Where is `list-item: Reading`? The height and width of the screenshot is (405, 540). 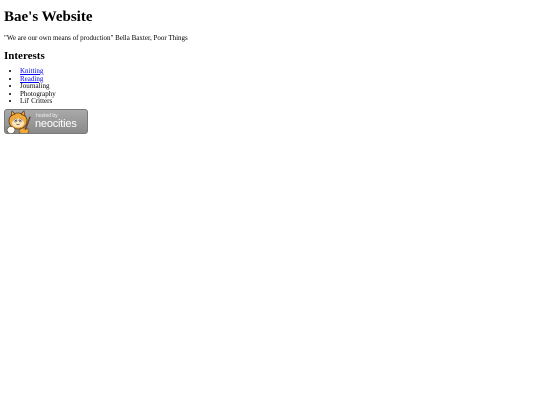 list-item: Reading is located at coordinates (278, 79).